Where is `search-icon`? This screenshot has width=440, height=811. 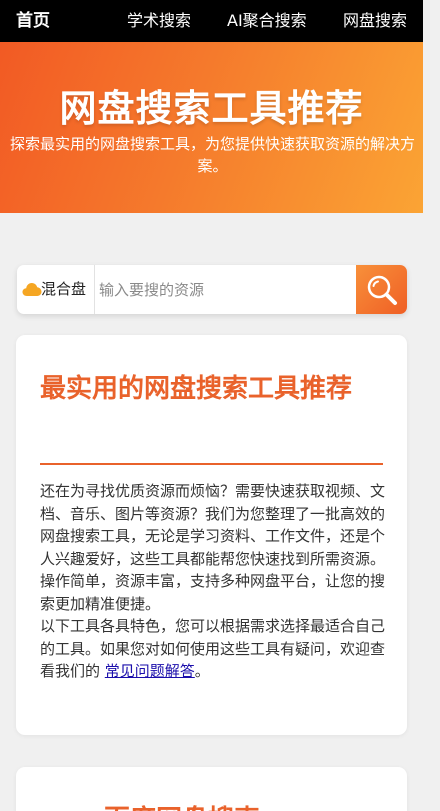
search-icon is located at coordinates (382, 290).